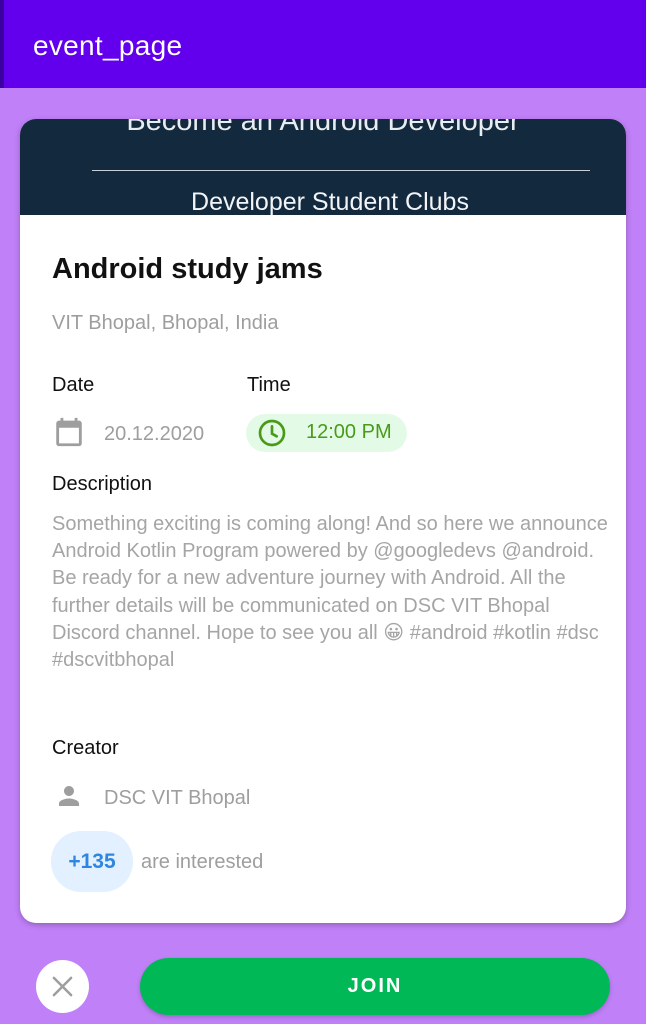 This screenshot has width=646, height=1024. I want to click on time-chip: 12:00 PM, so click(326, 433).